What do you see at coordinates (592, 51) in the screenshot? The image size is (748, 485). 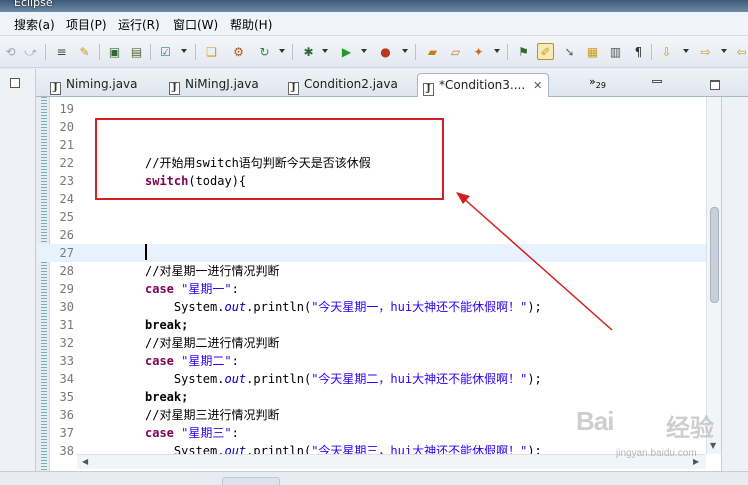 I see `open-type-icon: ▦` at bounding box center [592, 51].